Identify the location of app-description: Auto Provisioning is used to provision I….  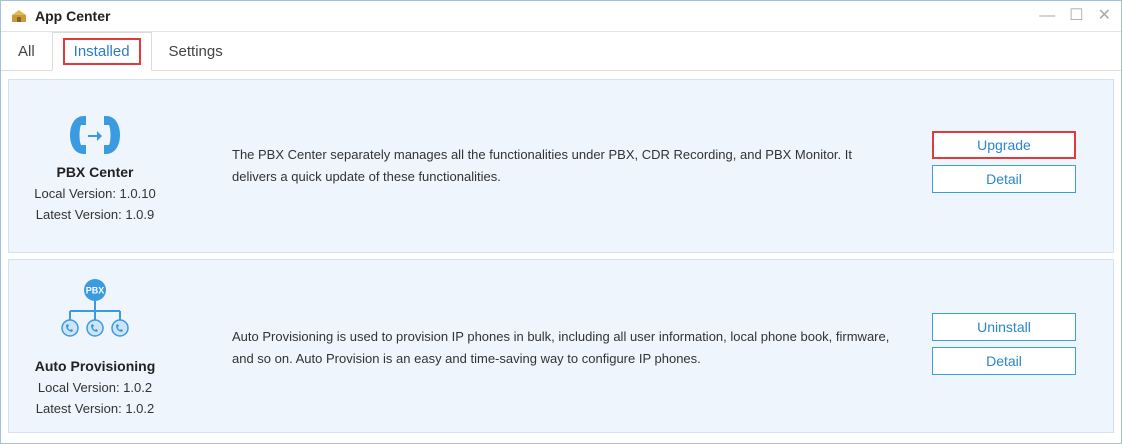
(561, 347).